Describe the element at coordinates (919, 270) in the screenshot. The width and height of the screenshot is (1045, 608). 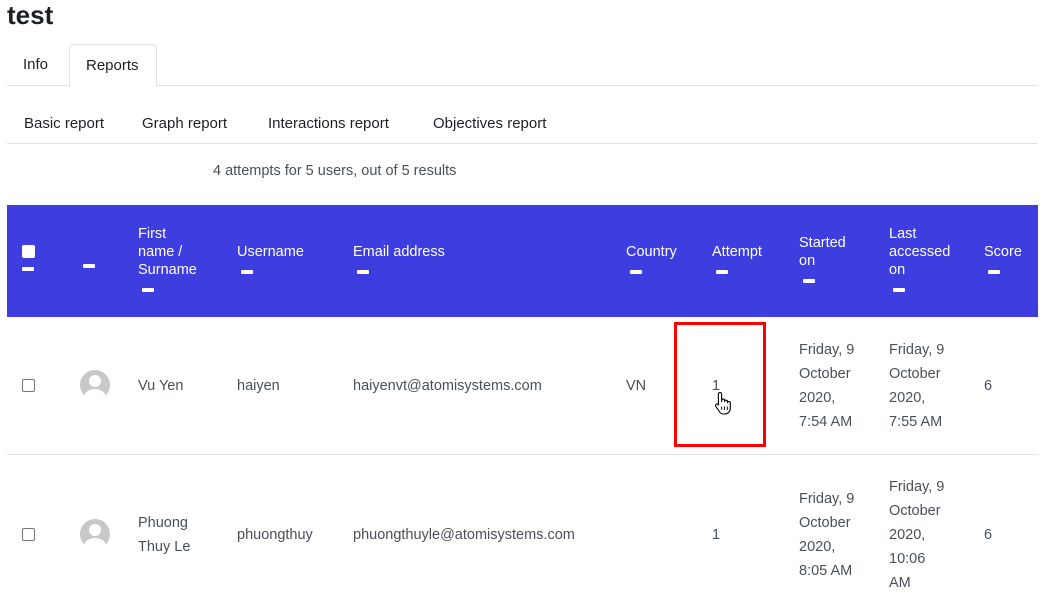
I see `header-last-line3: on` at that location.